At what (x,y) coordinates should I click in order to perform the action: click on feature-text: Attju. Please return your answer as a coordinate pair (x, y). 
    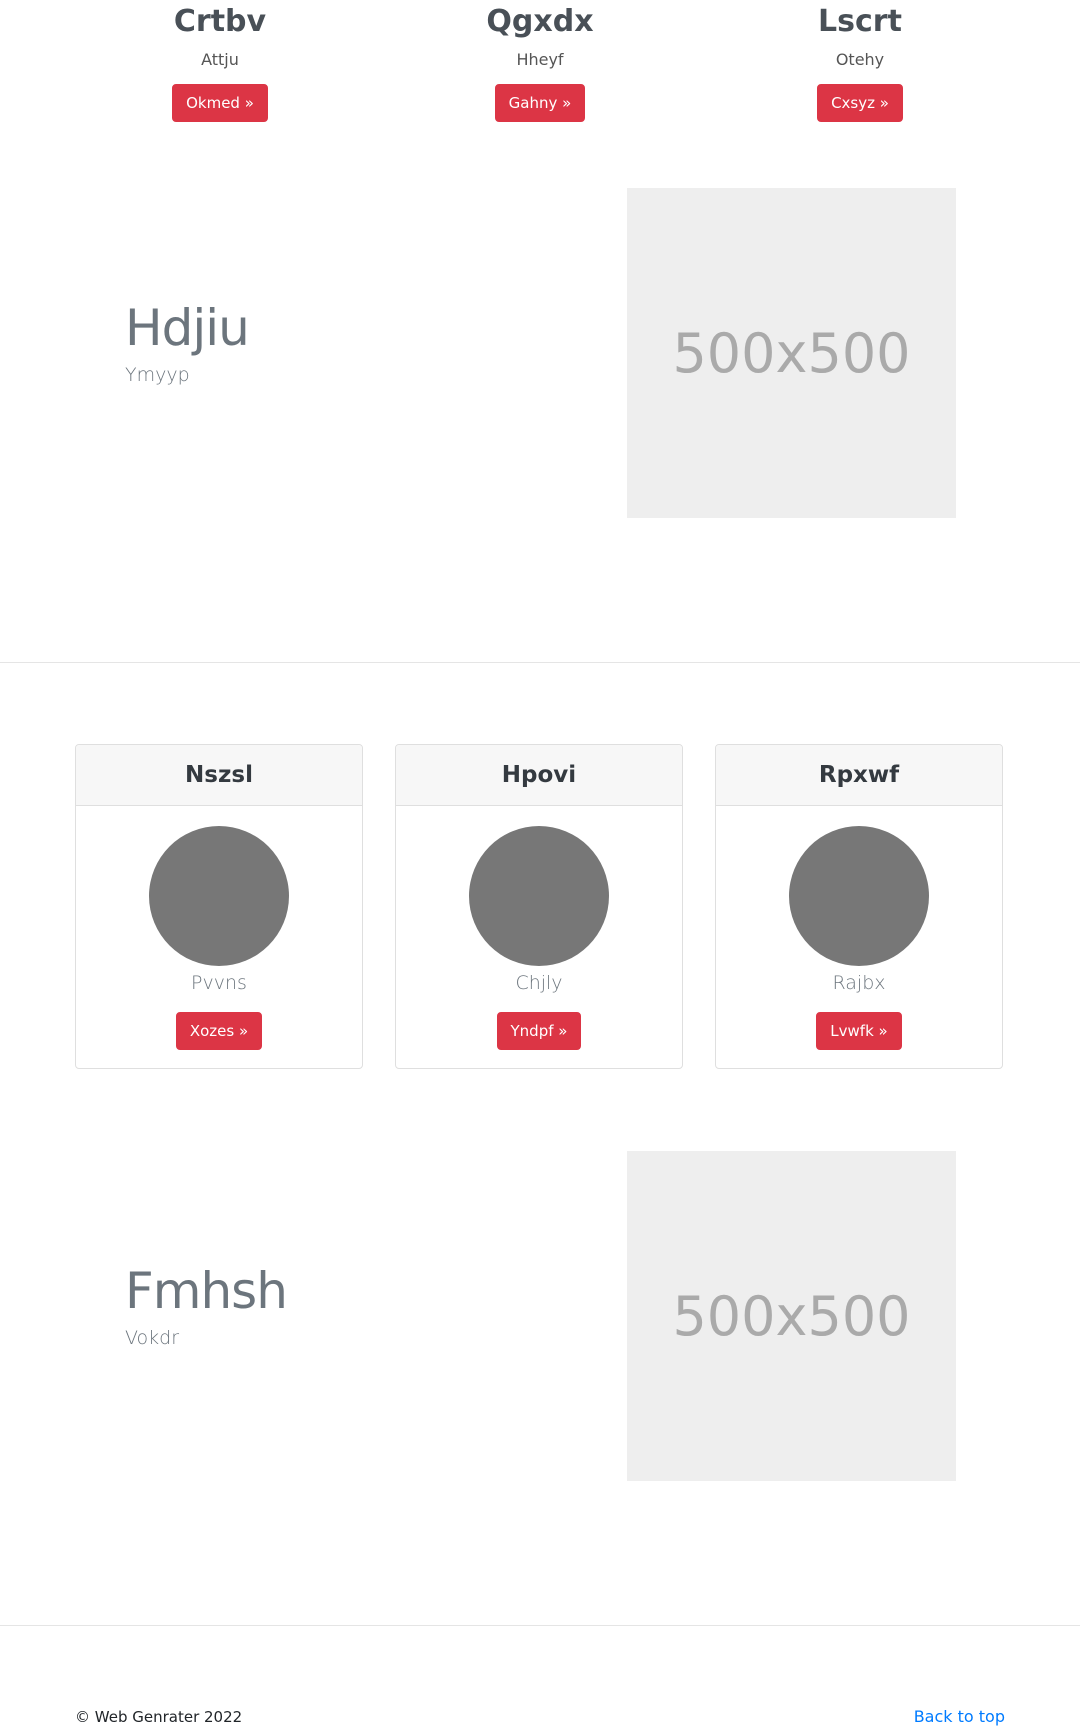
    Looking at the image, I should click on (220, 59).